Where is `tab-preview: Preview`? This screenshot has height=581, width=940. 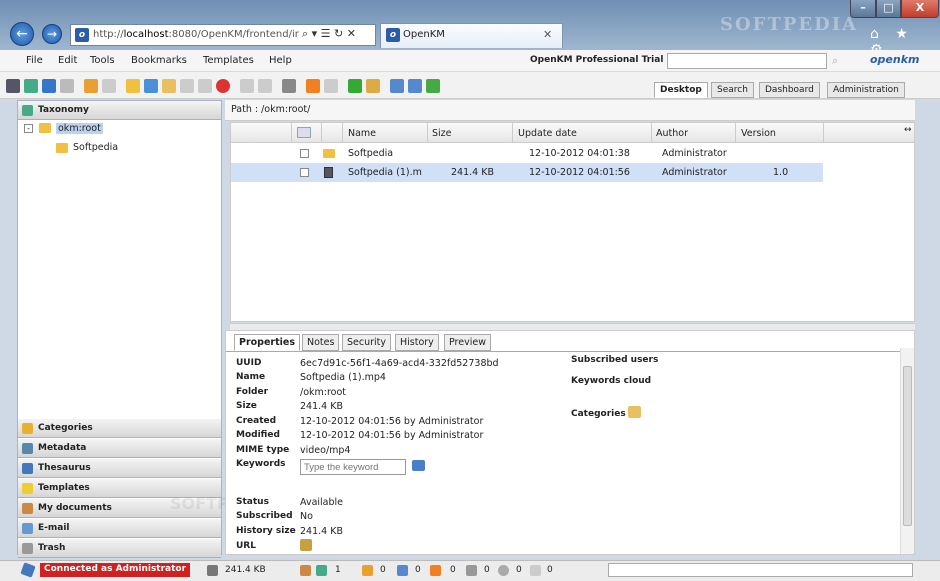
tab-preview: Preview is located at coordinates (467, 342).